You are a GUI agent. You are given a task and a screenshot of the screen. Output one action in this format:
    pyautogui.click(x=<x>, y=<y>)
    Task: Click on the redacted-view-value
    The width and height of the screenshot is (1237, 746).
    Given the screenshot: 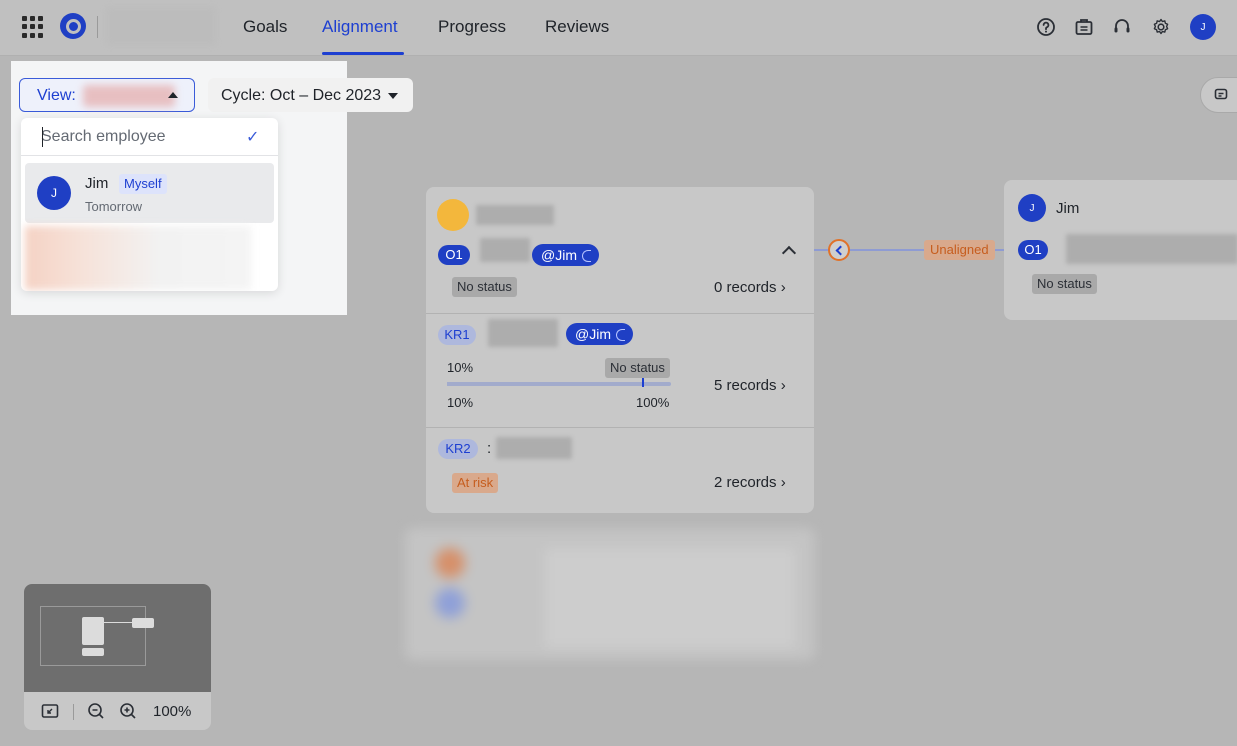 What is the action you would take?
    pyautogui.click(x=129, y=96)
    